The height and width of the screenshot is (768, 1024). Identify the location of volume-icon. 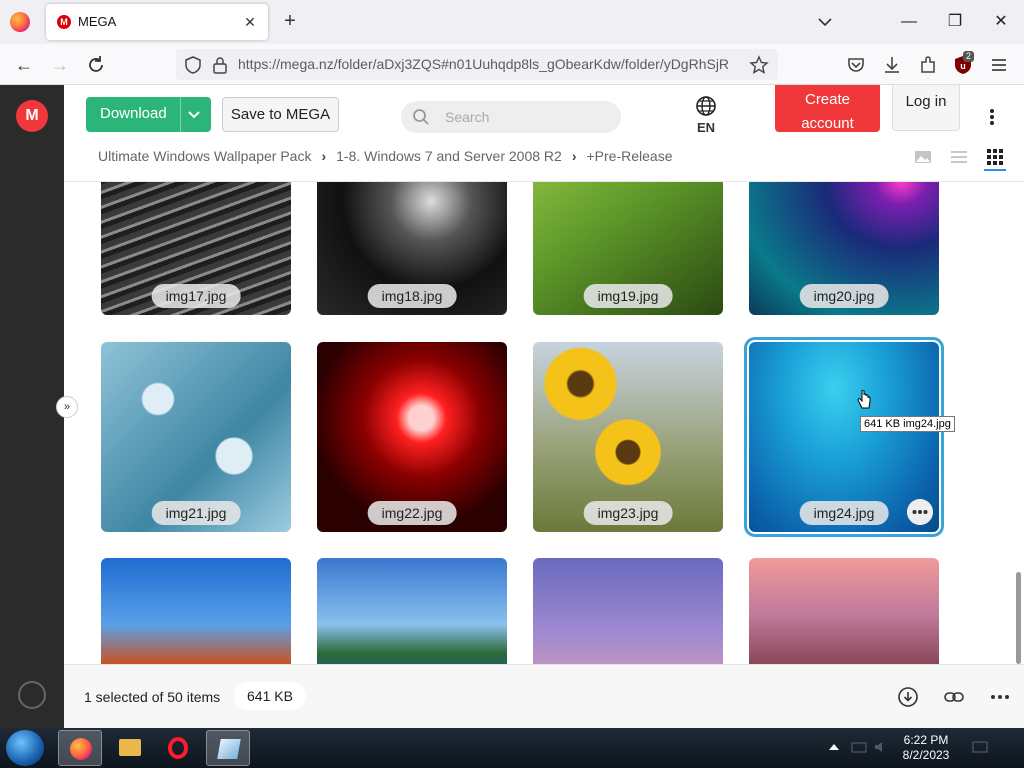
(881, 747).